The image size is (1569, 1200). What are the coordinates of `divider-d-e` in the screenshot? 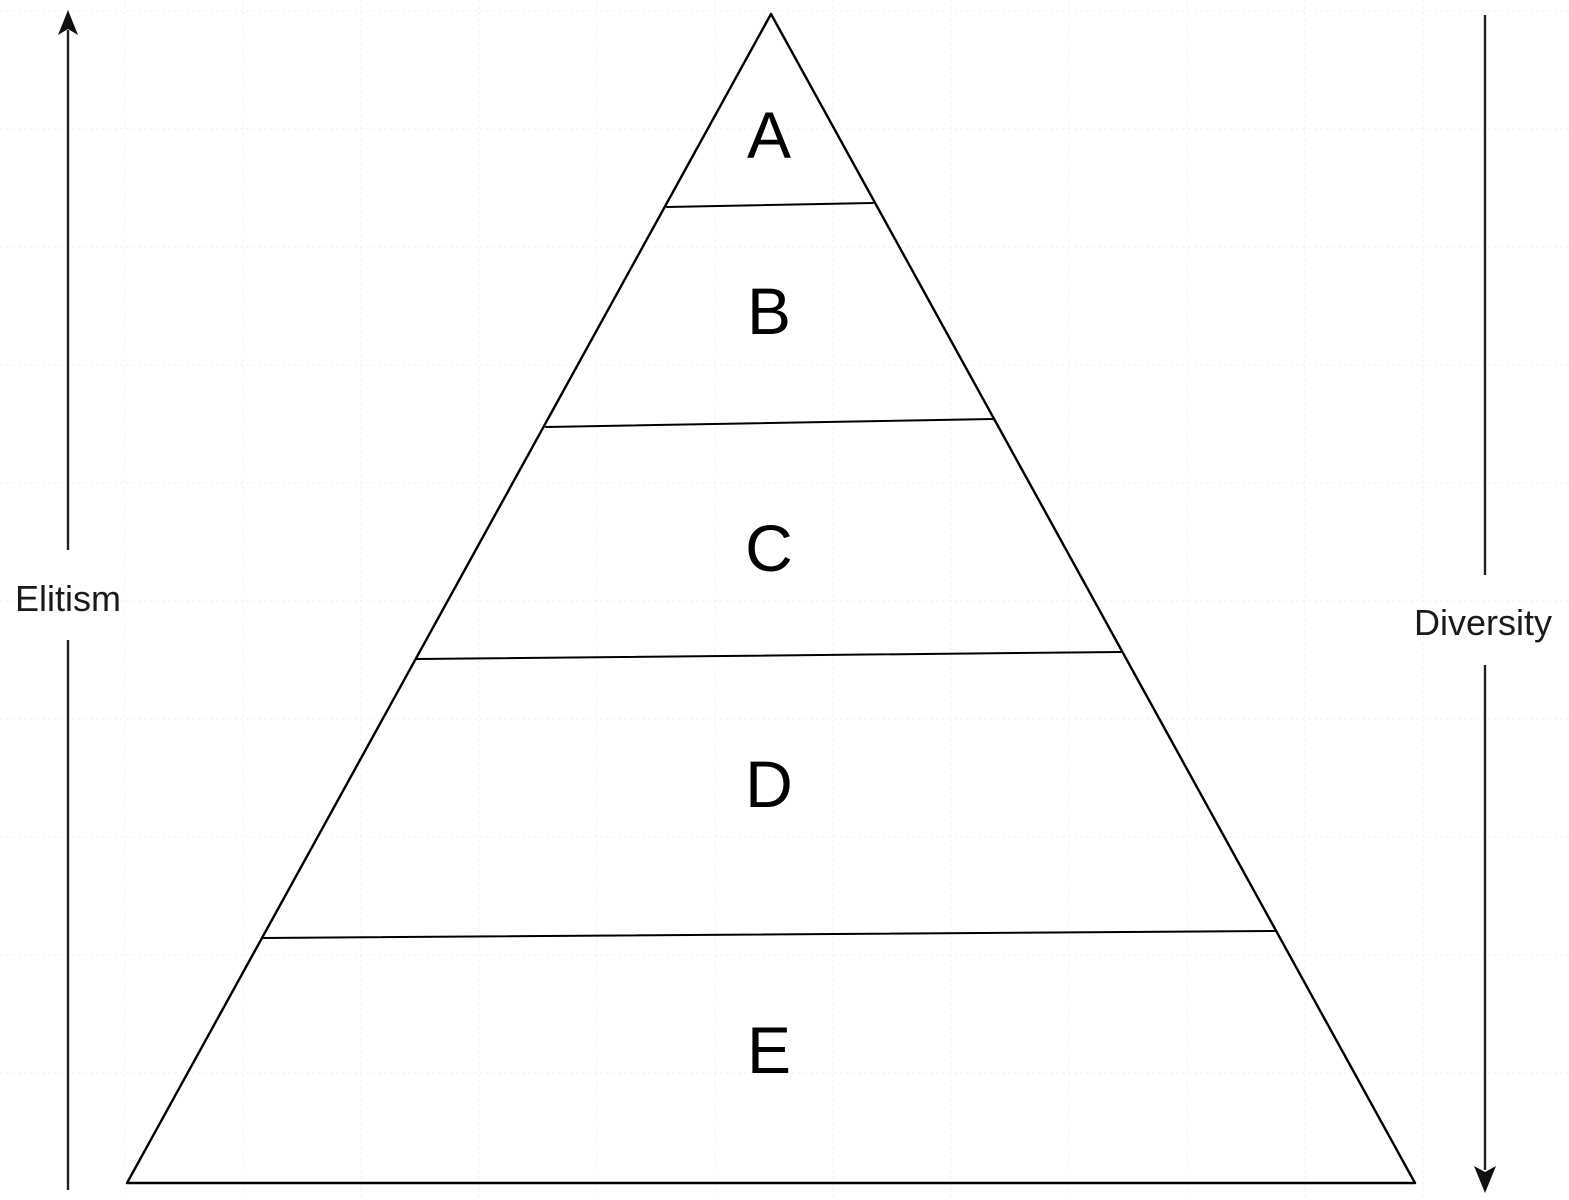 It's located at (769, 934).